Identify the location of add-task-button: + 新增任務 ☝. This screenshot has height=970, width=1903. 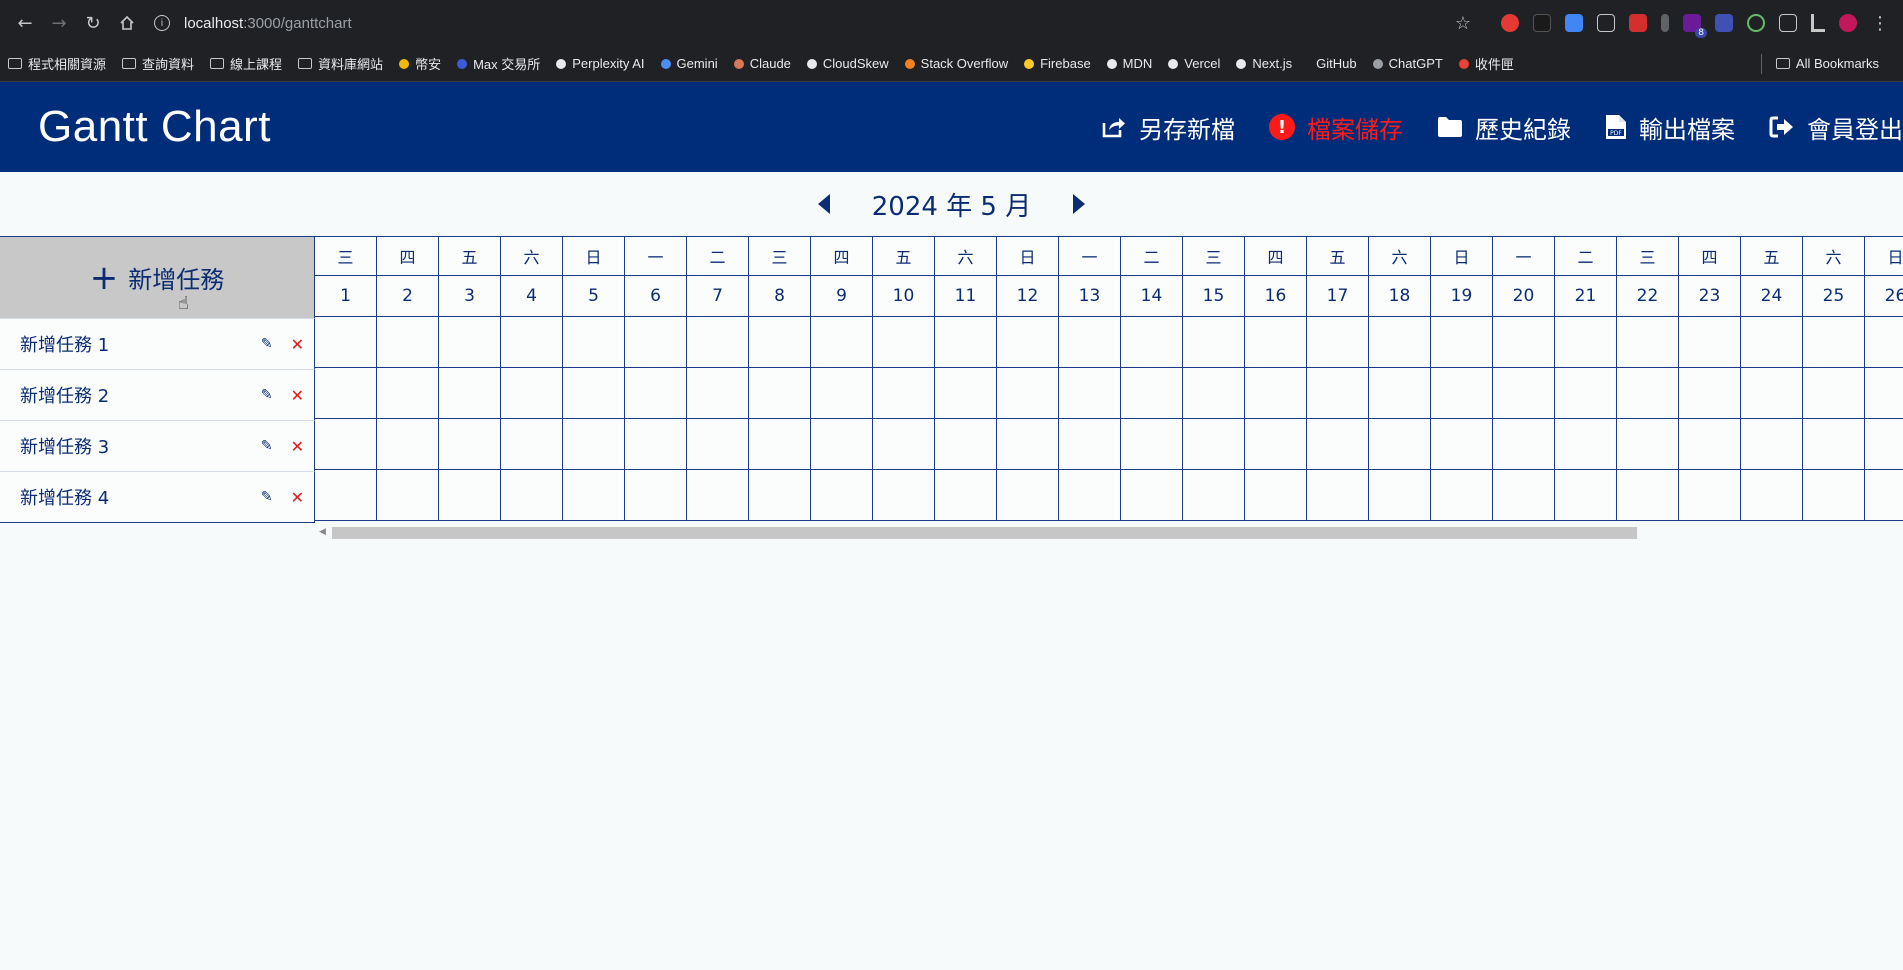
(157, 277).